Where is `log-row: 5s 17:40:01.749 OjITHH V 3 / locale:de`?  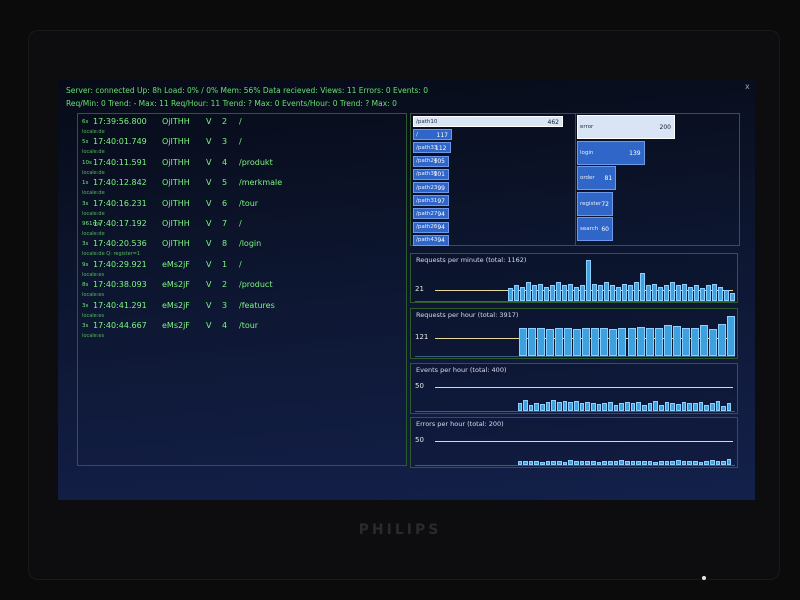 log-row: 5s 17:40:01.749 OjITHH V 3 / locale:de is located at coordinates (243, 147).